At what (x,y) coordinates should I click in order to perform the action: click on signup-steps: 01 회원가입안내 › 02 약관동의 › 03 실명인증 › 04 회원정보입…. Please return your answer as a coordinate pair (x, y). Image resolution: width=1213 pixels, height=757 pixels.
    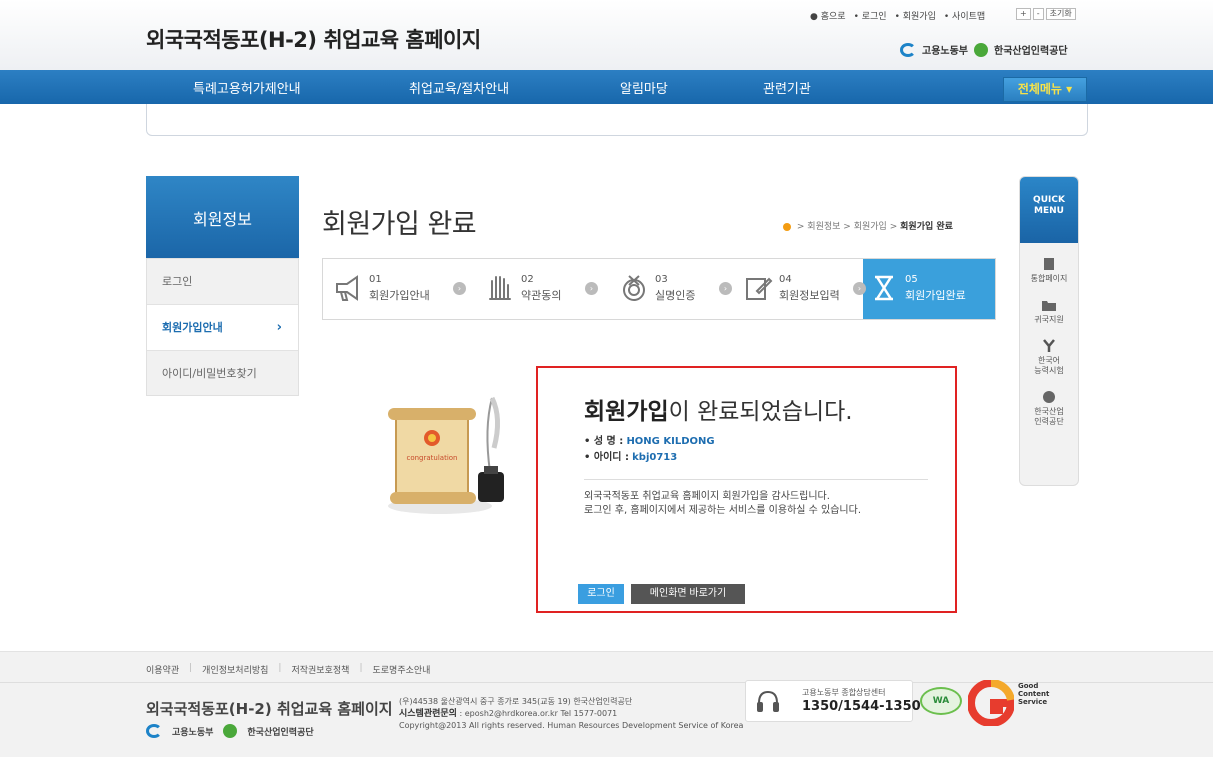
    Looking at the image, I should click on (659, 289).